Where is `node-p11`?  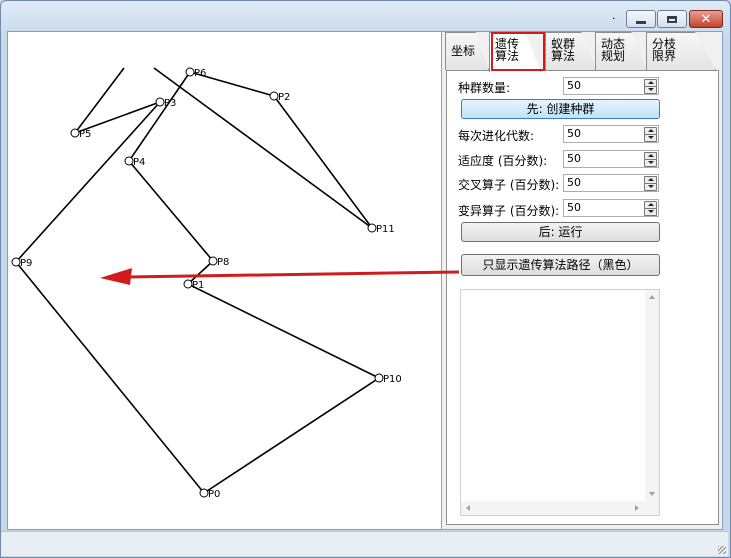
node-p11 is located at coordinates (372, 228).